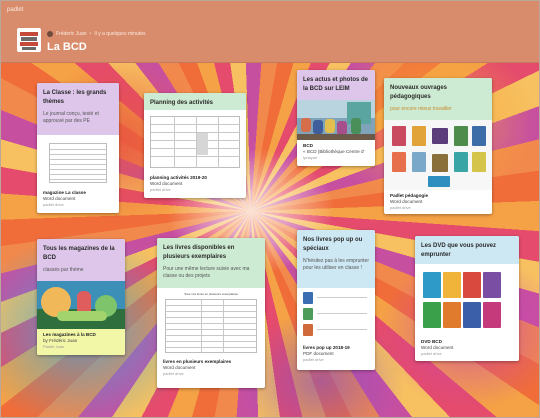 Image resolution: width=540 pixels, height=418 pixels. Describe the element at coordinates (67, 47) in the screenshot. I see `board-title: La BCD` at that location.